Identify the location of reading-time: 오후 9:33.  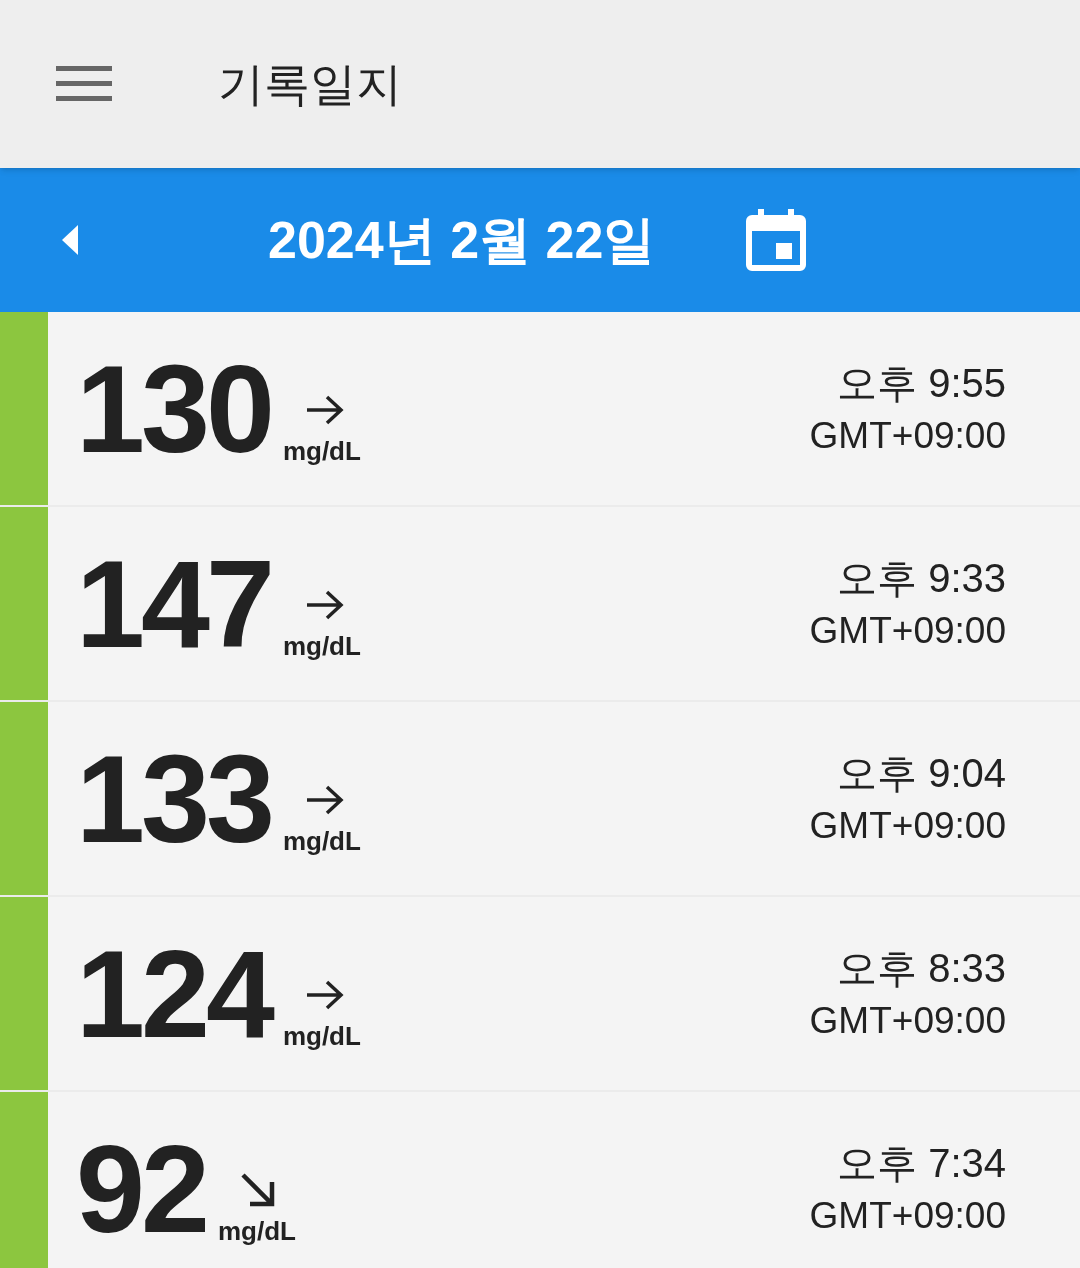
(921, 578).